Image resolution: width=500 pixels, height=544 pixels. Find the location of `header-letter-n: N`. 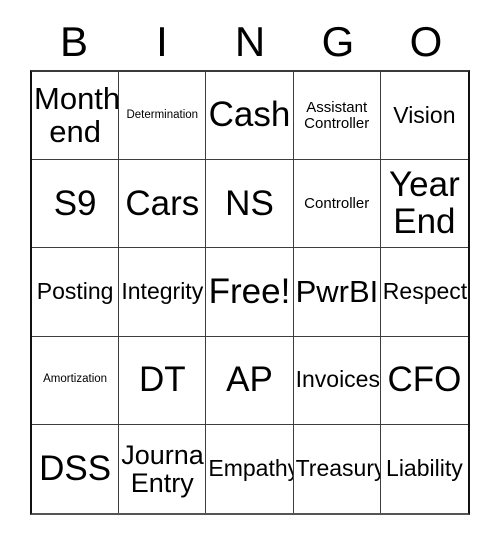

header-letter-n: N is located at coordinates (250, 41).